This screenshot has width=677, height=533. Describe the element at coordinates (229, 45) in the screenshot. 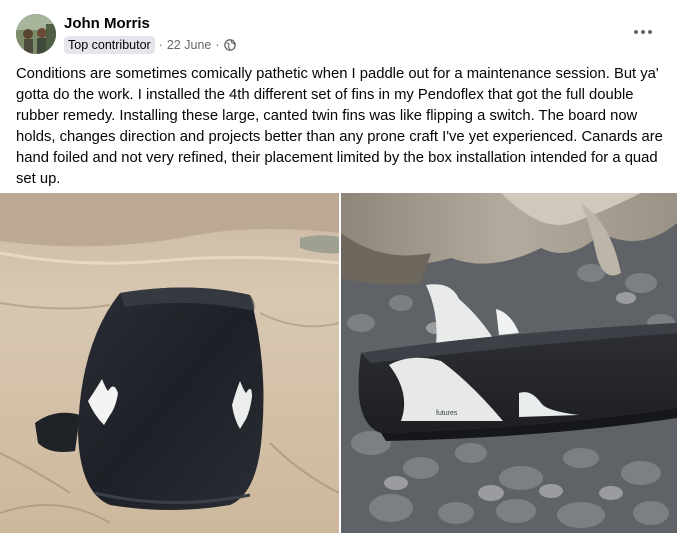

I see `globe-icon` at that location.